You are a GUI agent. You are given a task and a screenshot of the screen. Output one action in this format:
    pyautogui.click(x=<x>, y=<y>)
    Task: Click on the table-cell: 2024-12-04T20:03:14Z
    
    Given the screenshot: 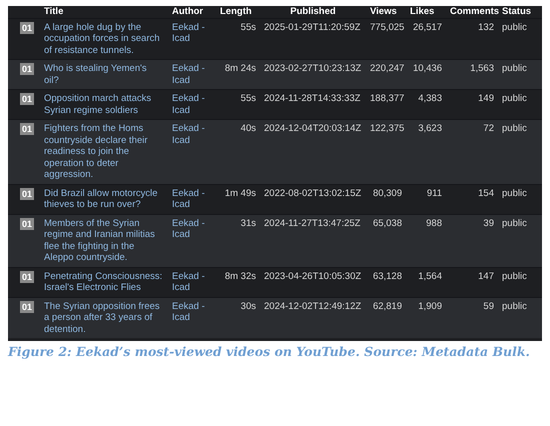 What is the action you would take?
    pyautogui.click(x=313, y=128)
    